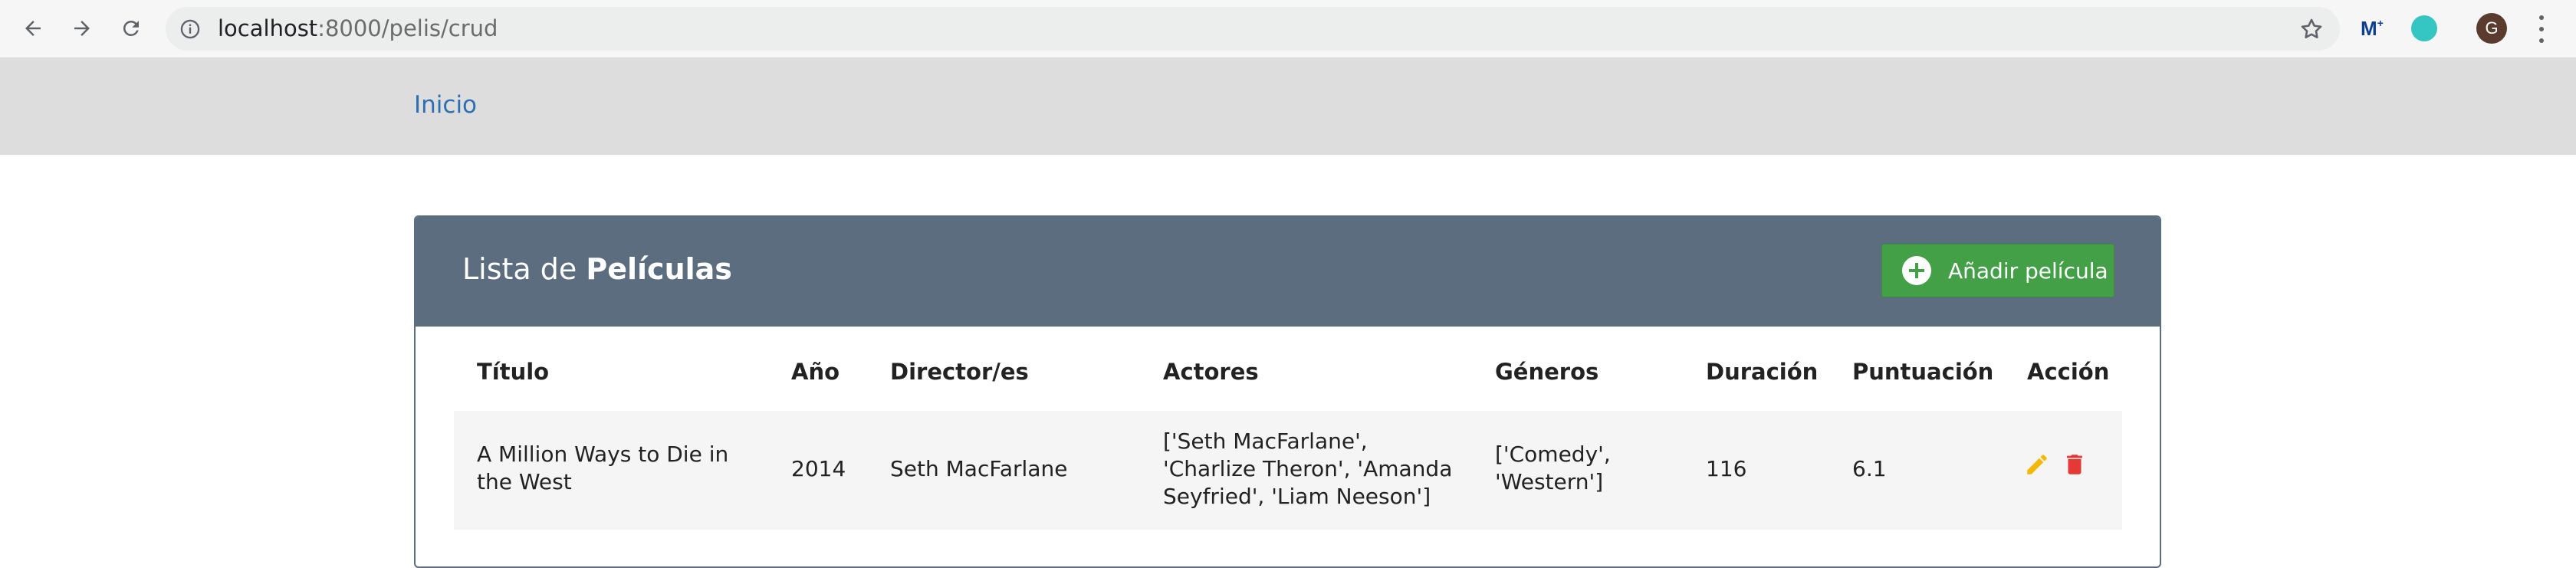 The image size is (2576, 568). I want to click on extension-m-icon: M+, so click(2374, 29).